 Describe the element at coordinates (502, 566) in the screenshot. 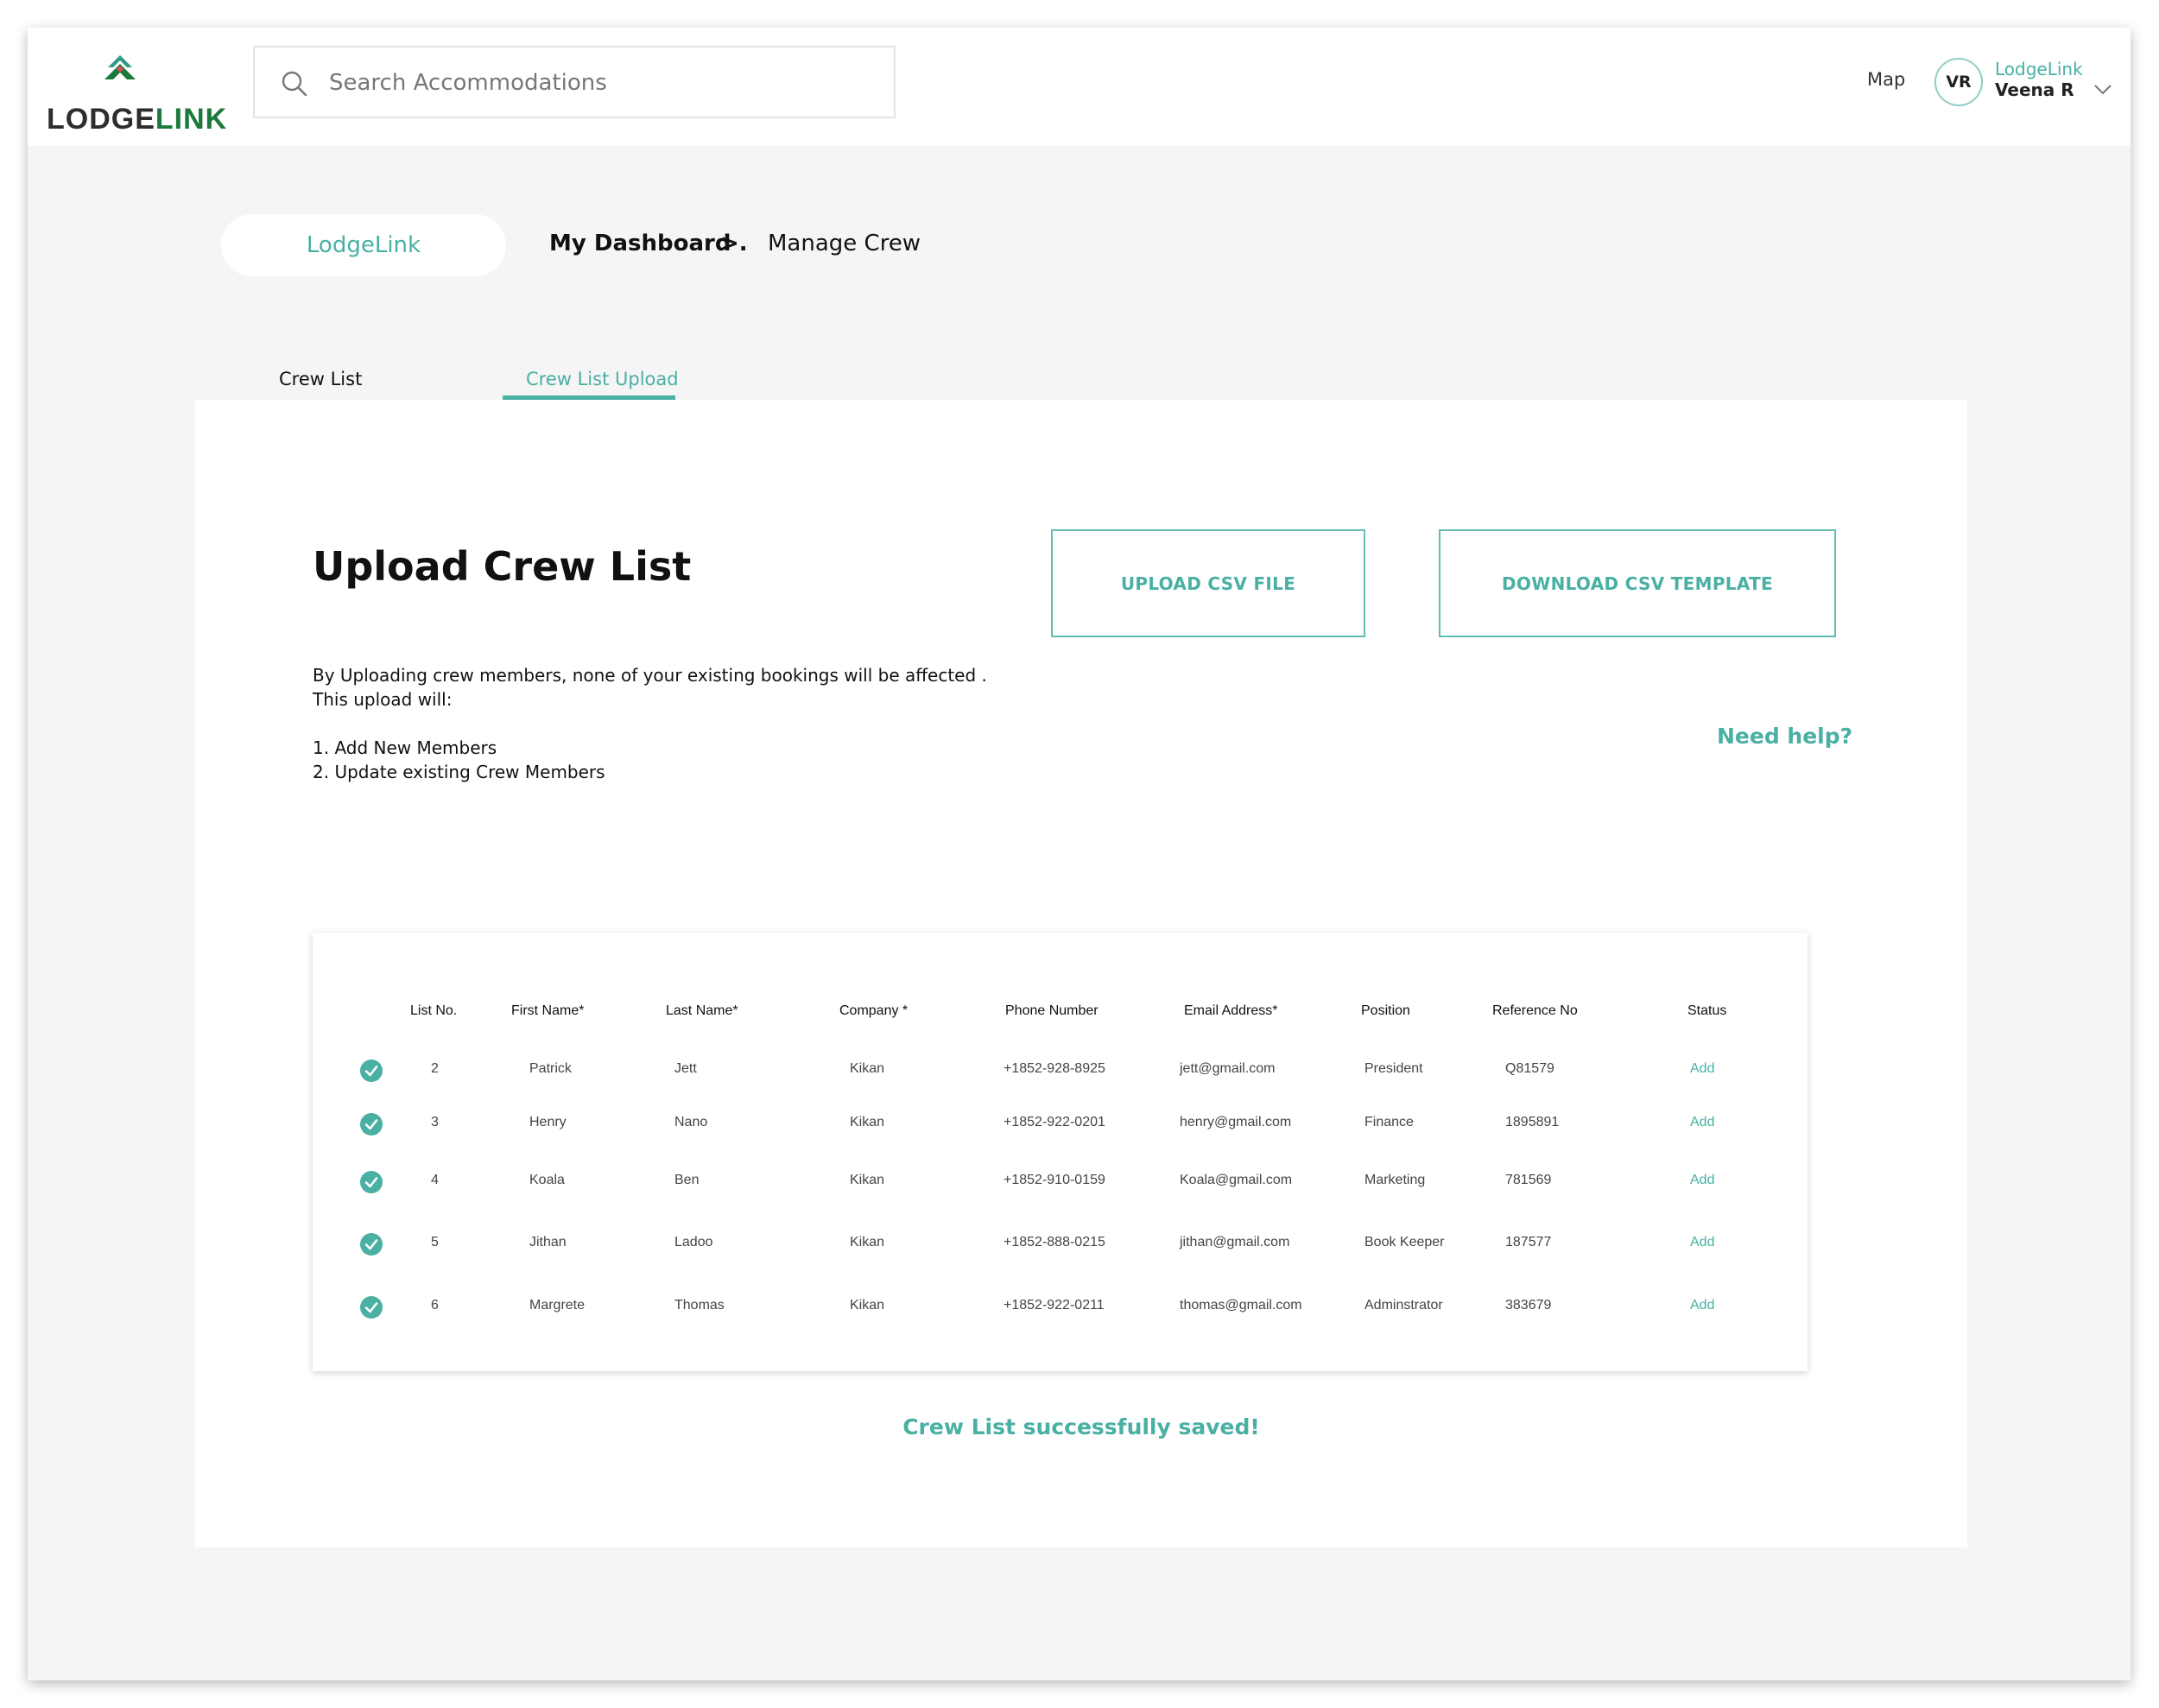

I see `page-title: Upload Crew List` at that location.